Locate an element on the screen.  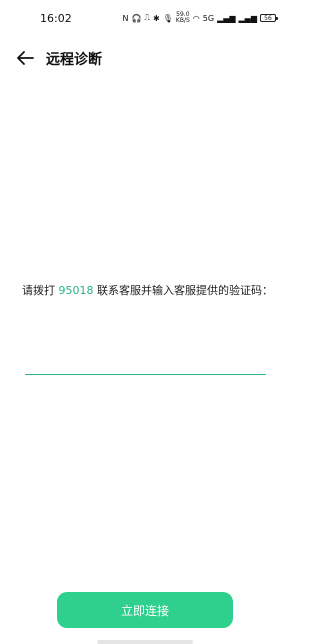
network-speed-unit: KB/S is located at coordinates (182, 20).